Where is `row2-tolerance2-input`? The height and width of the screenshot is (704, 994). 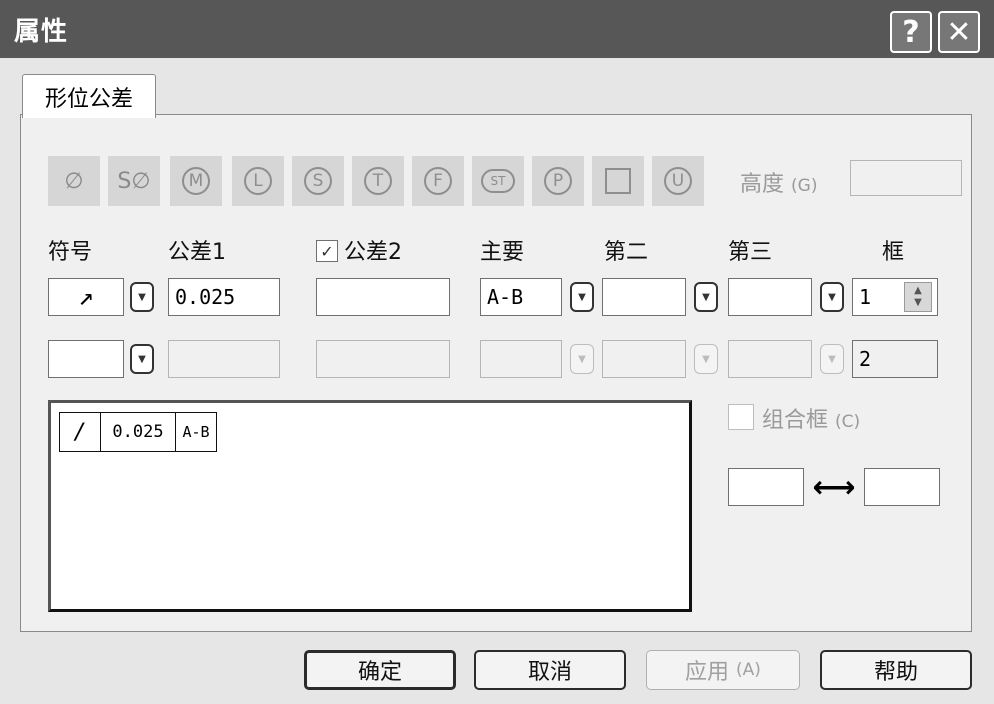 row2-tolerance2-input is located at coordinates (383, 359).